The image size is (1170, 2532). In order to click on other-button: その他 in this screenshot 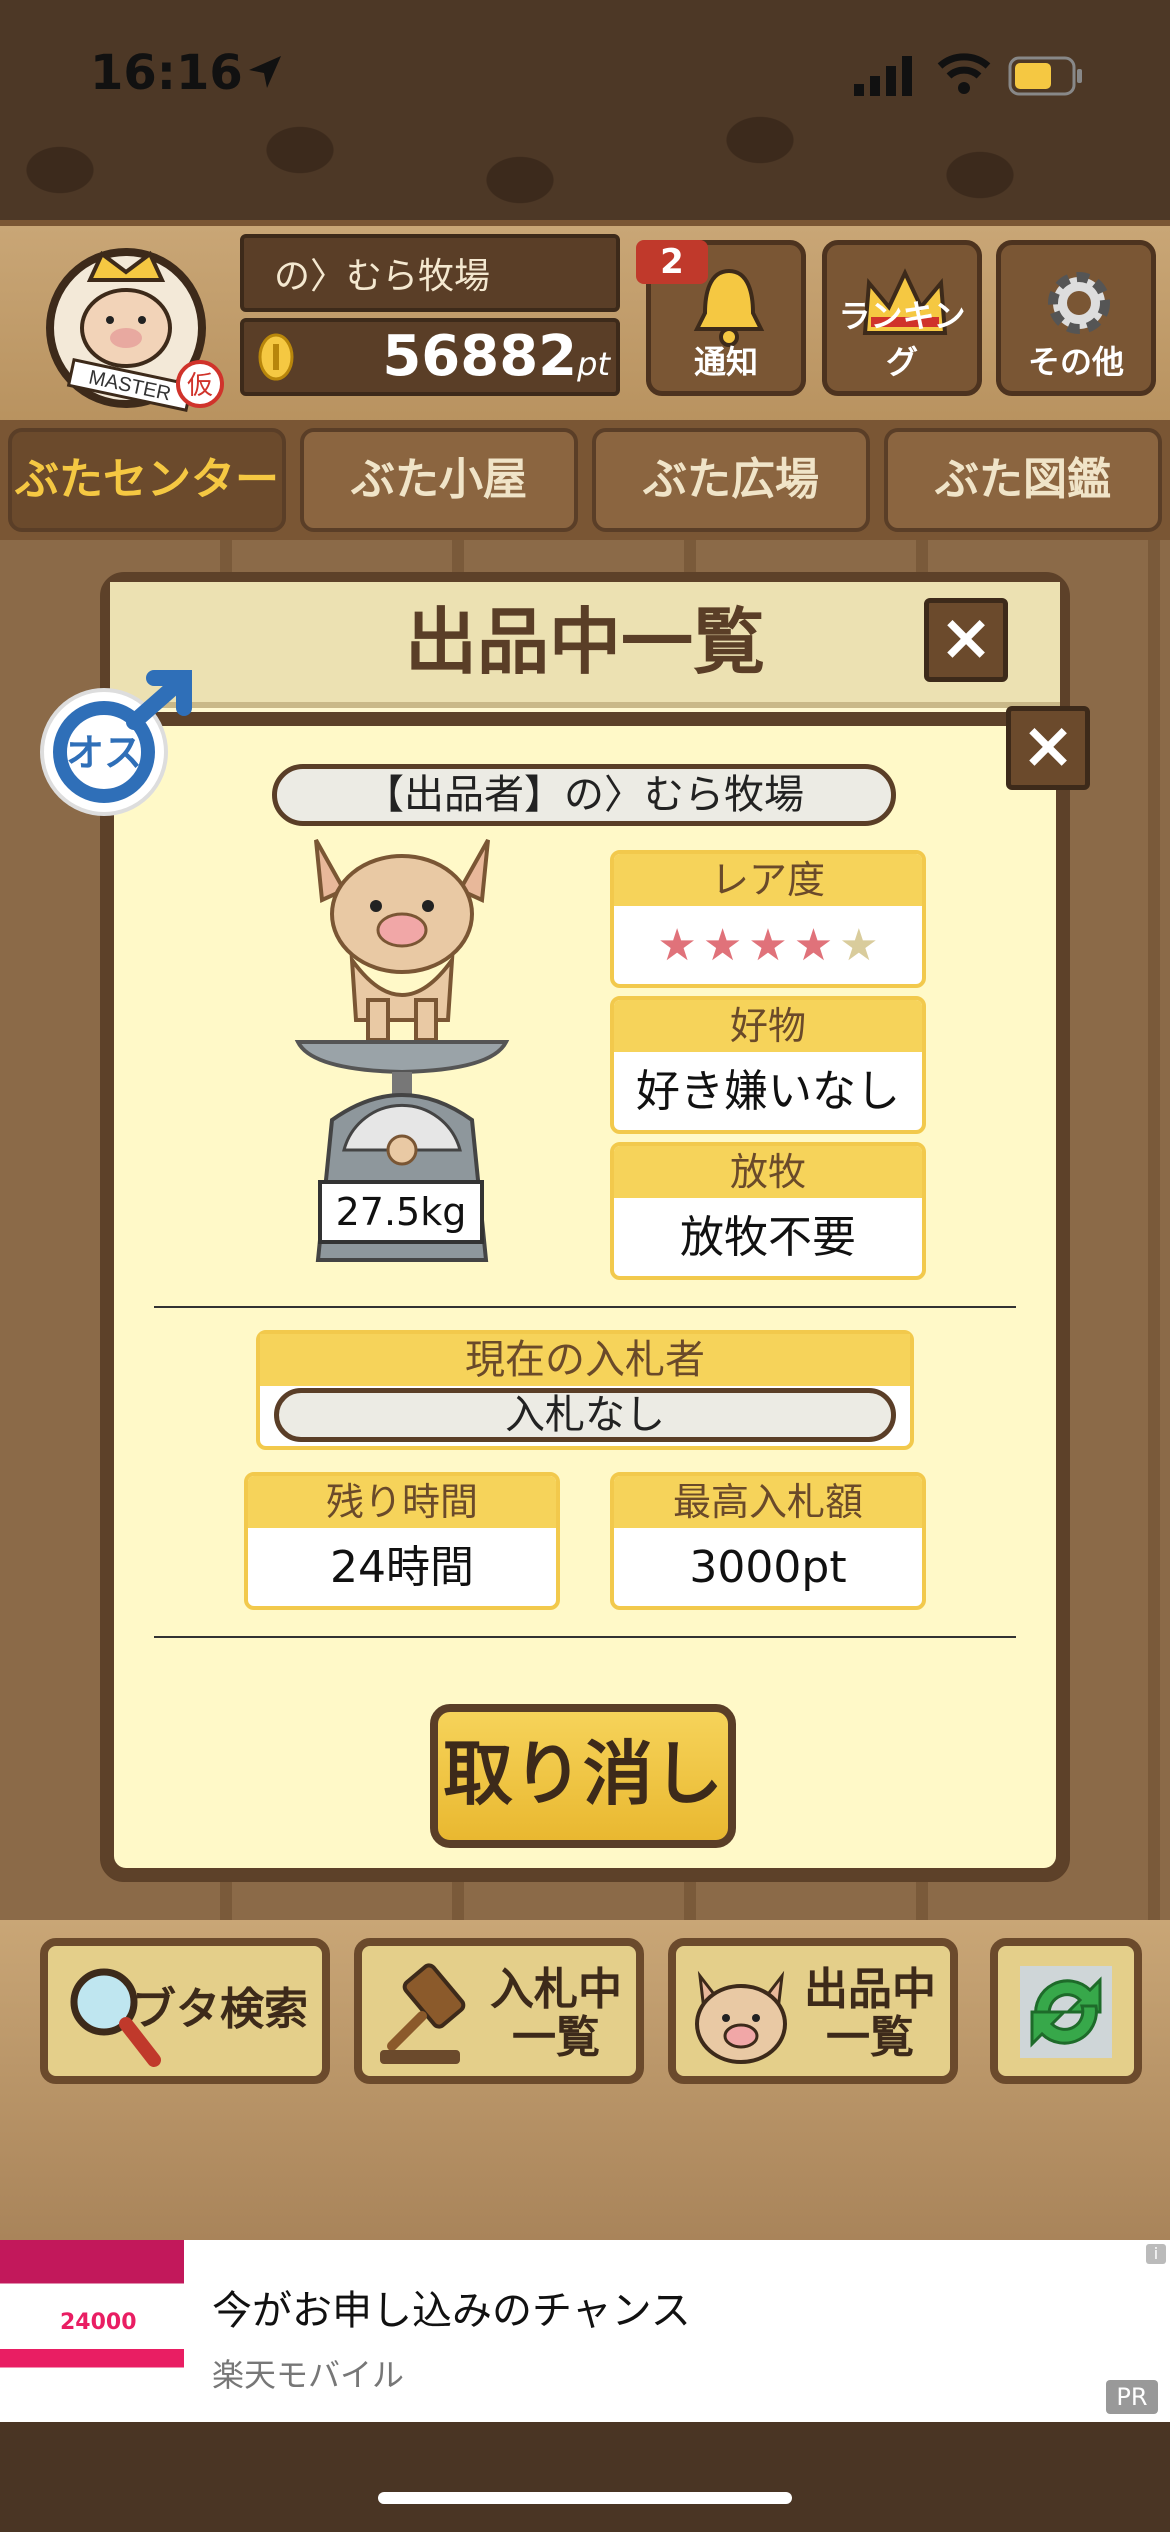, I will do `click(1076, 318)`.